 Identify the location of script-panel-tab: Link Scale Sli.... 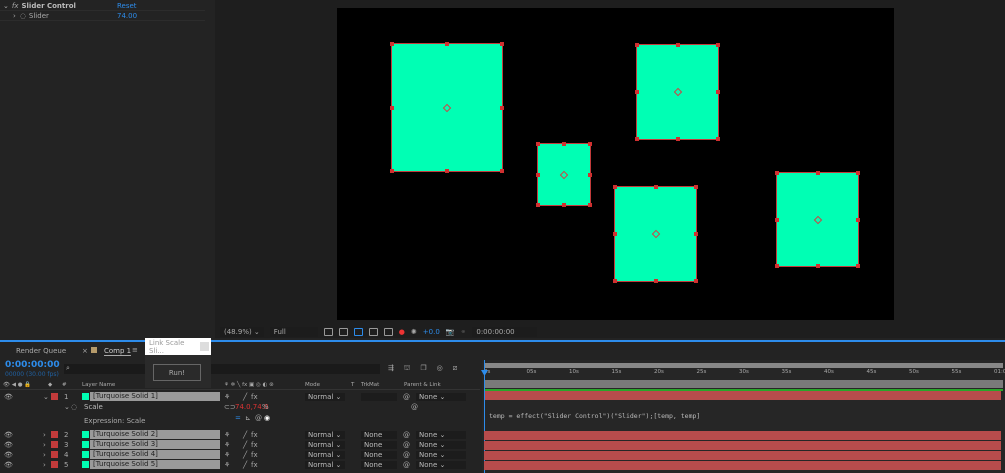
(178, 346).